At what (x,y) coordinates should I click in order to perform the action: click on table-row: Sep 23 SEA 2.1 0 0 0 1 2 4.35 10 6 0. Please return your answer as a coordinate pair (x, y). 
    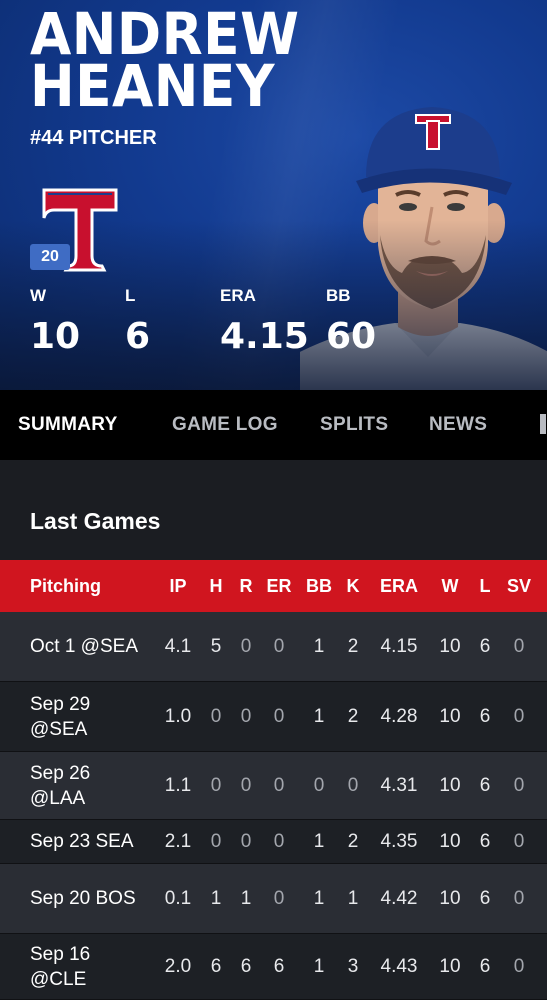
    Looking at the image, I should click on (273, 842).